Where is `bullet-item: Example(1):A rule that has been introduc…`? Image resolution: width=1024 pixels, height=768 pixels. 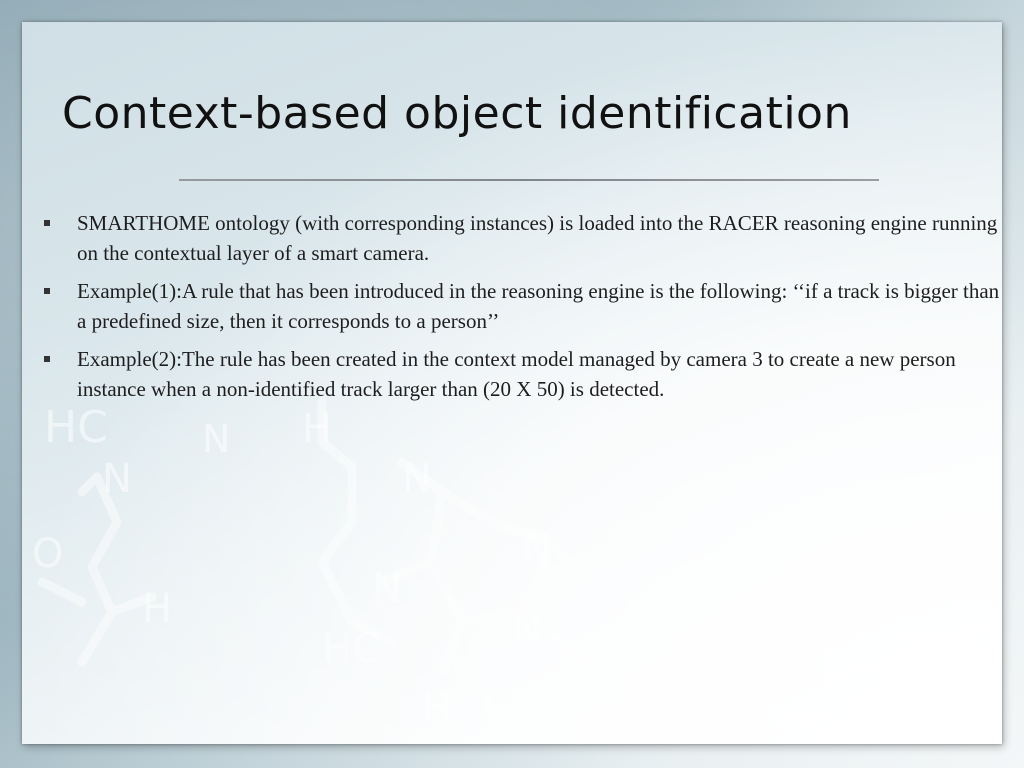
bullet-item: Example(1):A rule that has been introduc… is located at coordinates (522, 306).